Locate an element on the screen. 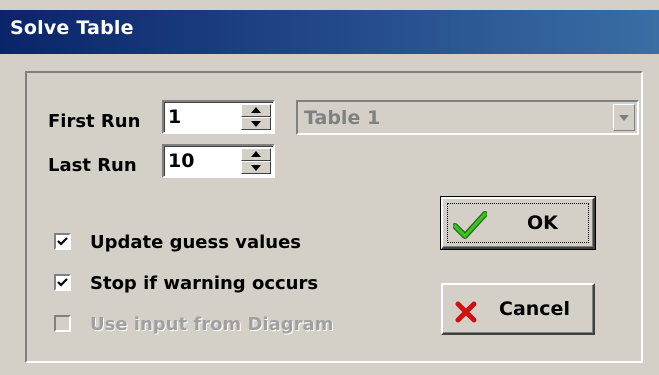 The image size is (659, 375). last-run-value: 10 is located at coordinates (181, 161).